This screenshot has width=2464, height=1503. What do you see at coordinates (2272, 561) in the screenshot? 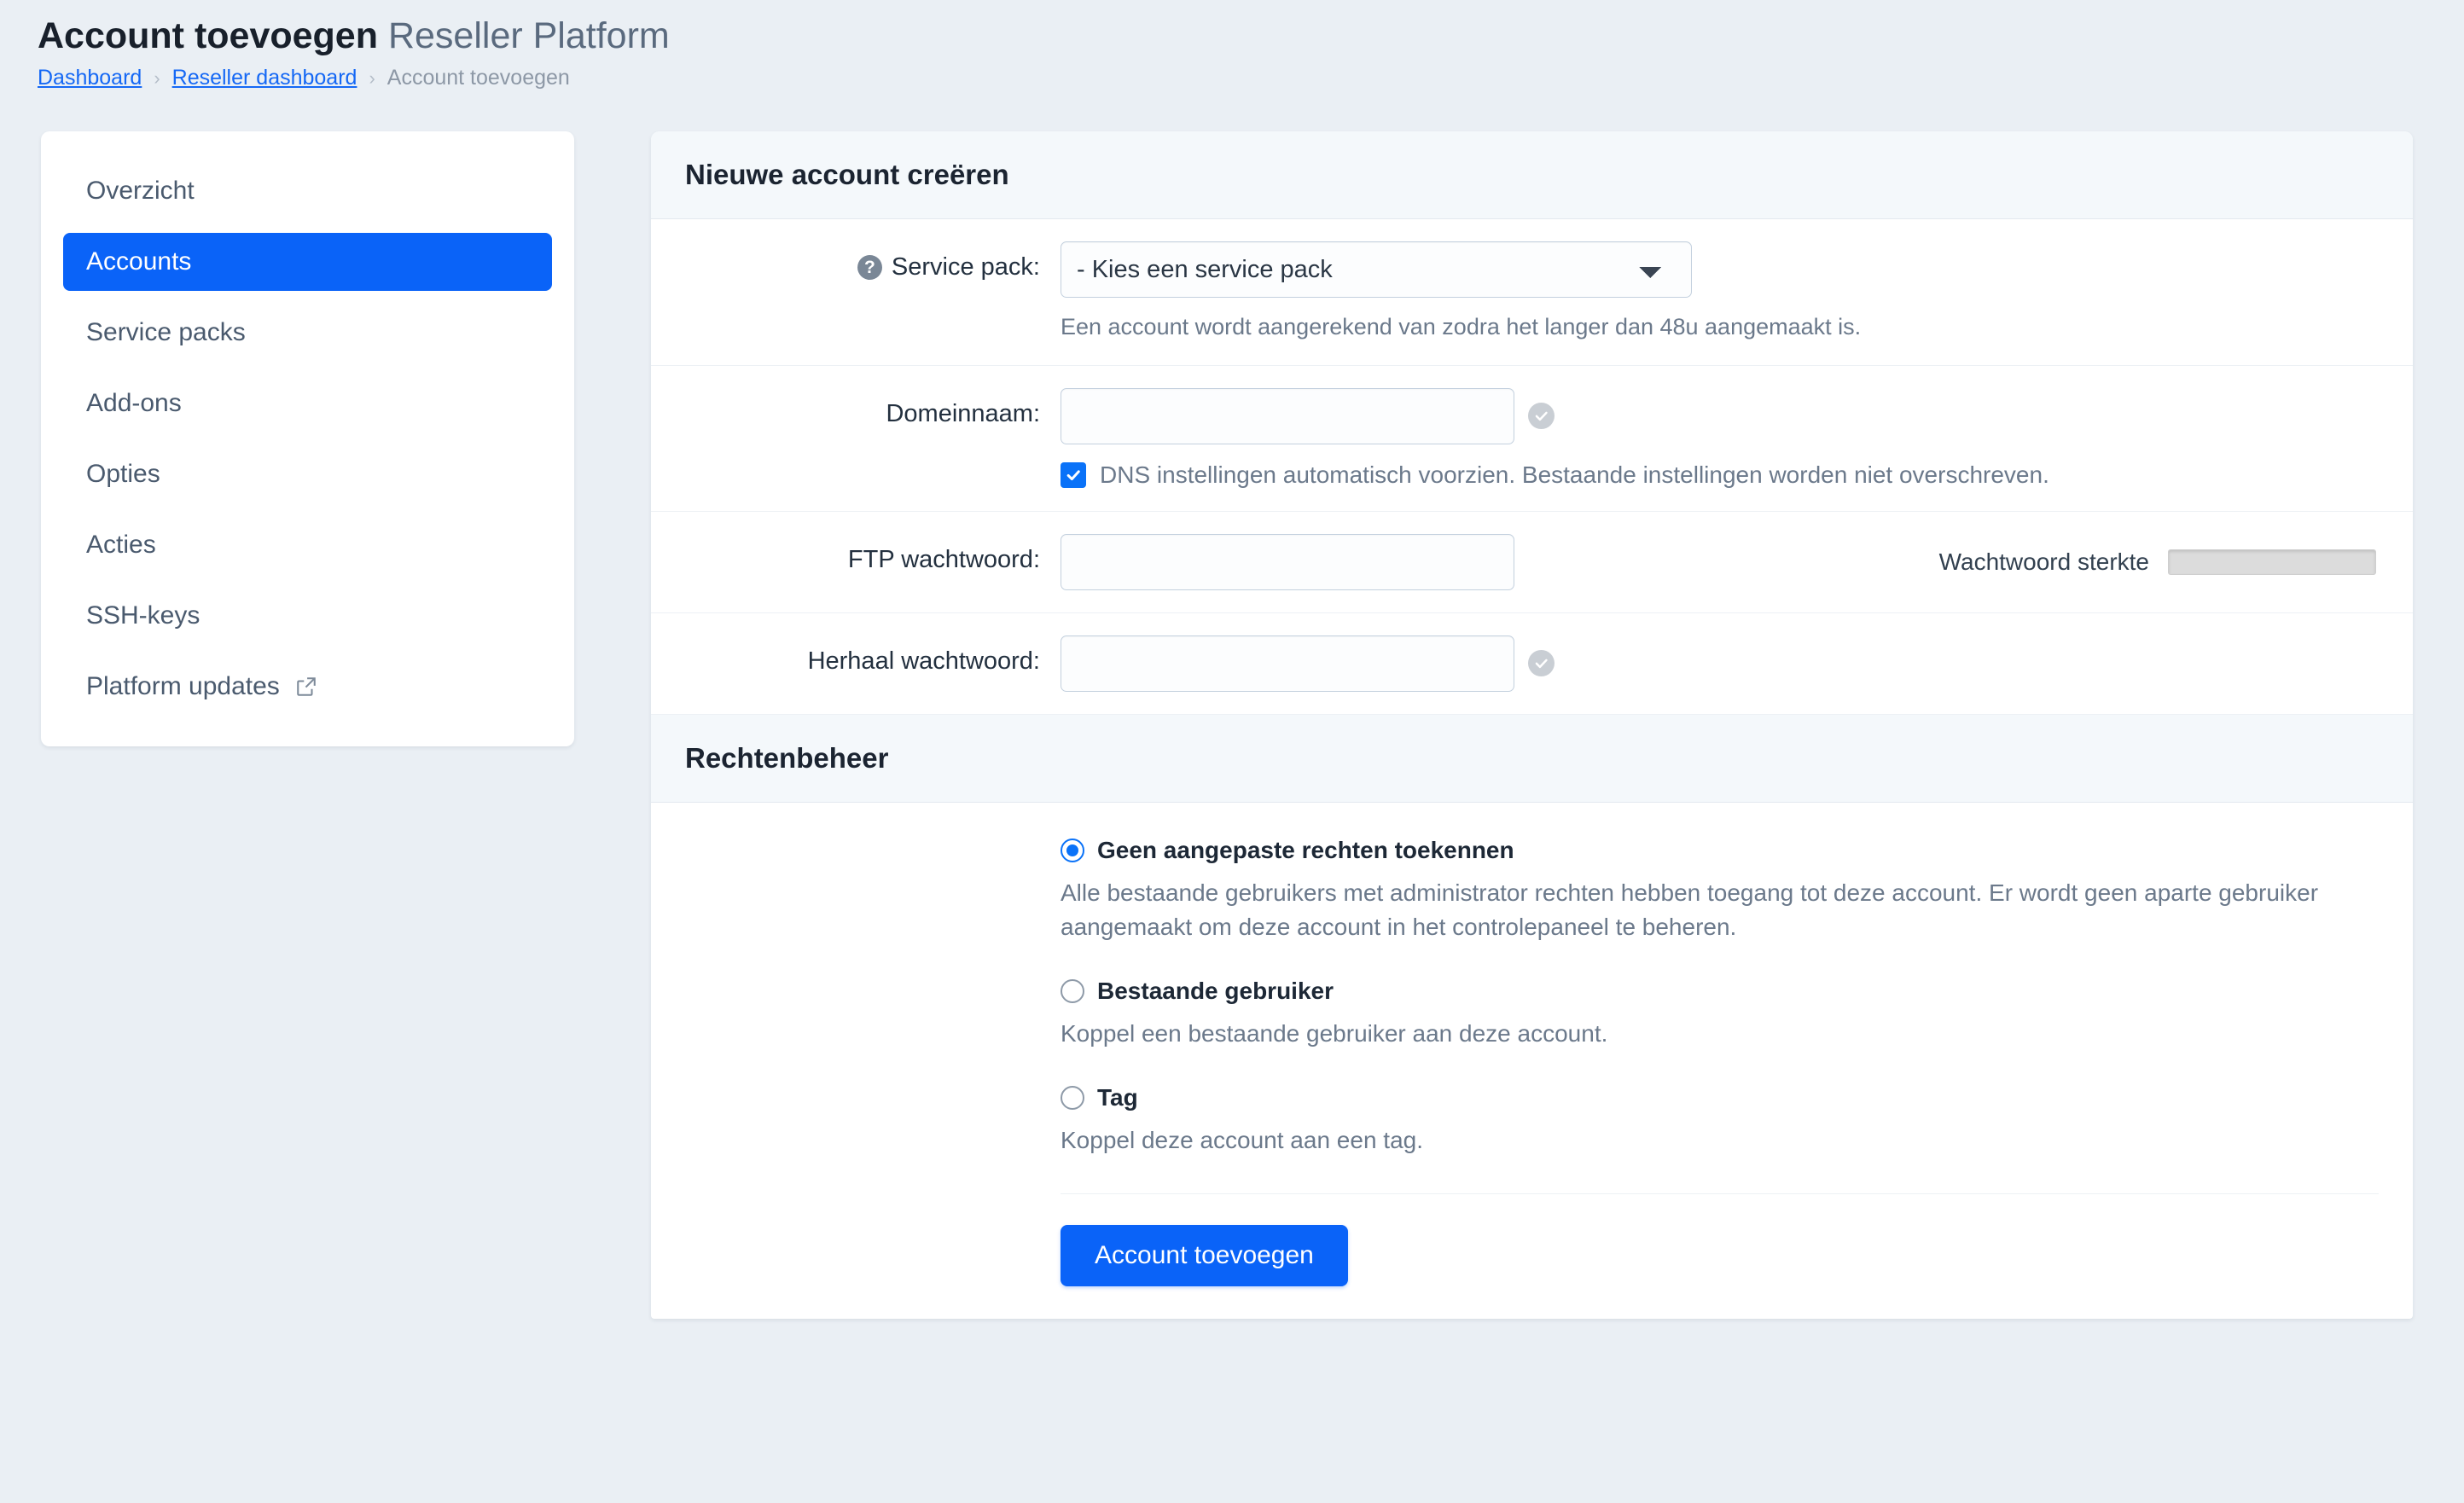
I see `password-strength-bar` at bounding box center [2272, 561].